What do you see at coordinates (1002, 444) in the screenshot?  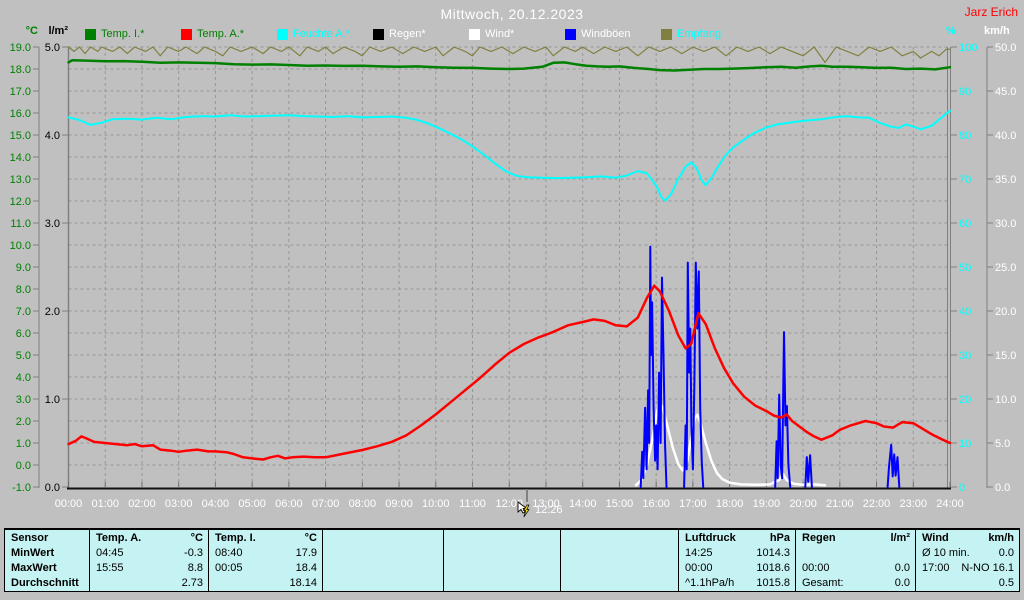 I see `wind-tick-label: 5.0` at bounding box center [1002, 444].